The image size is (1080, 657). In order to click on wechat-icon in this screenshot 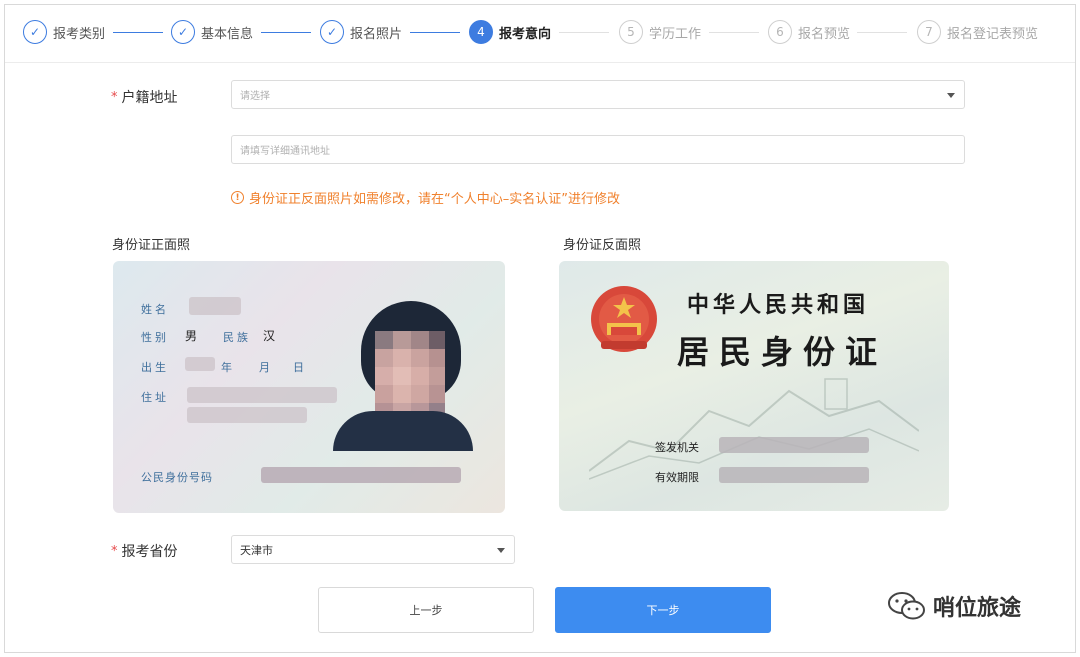, I will do `click(906, 606)`.